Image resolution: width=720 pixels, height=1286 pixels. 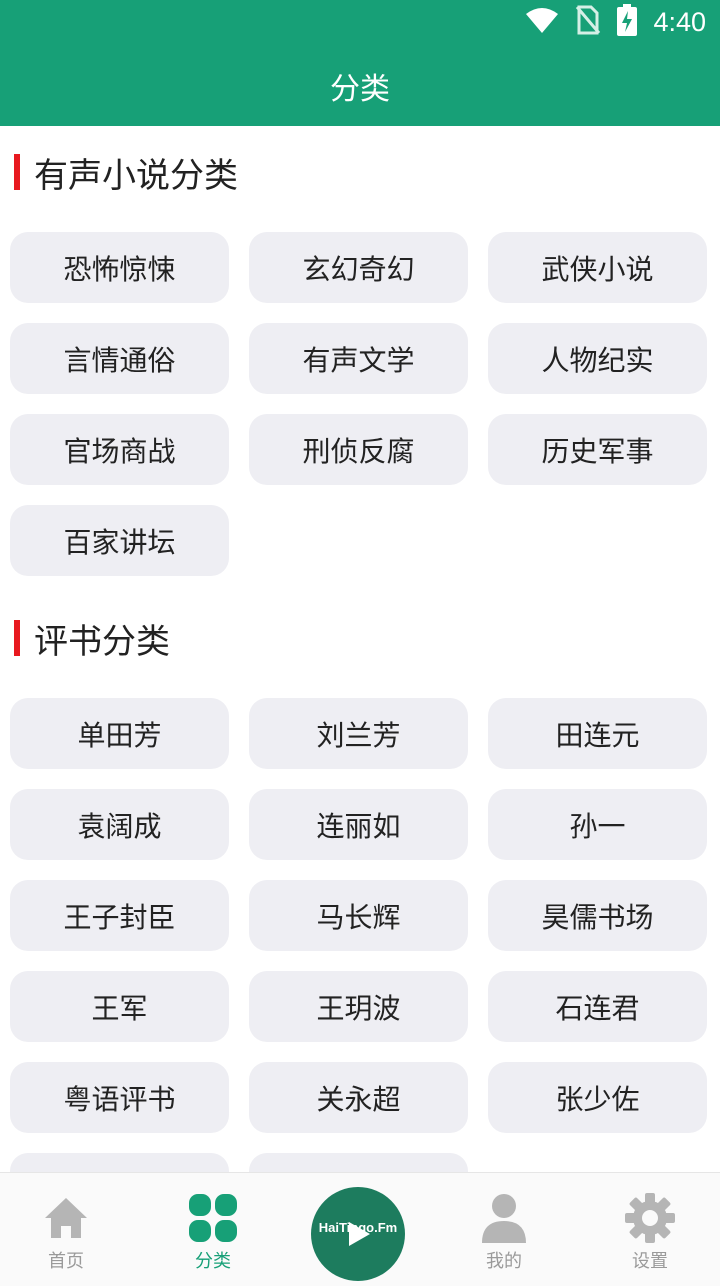 What do you see at coordinates (358, 1006) in the screenshot?
I see `category-chip: 王玥波` at bounding box center [358, 1006].